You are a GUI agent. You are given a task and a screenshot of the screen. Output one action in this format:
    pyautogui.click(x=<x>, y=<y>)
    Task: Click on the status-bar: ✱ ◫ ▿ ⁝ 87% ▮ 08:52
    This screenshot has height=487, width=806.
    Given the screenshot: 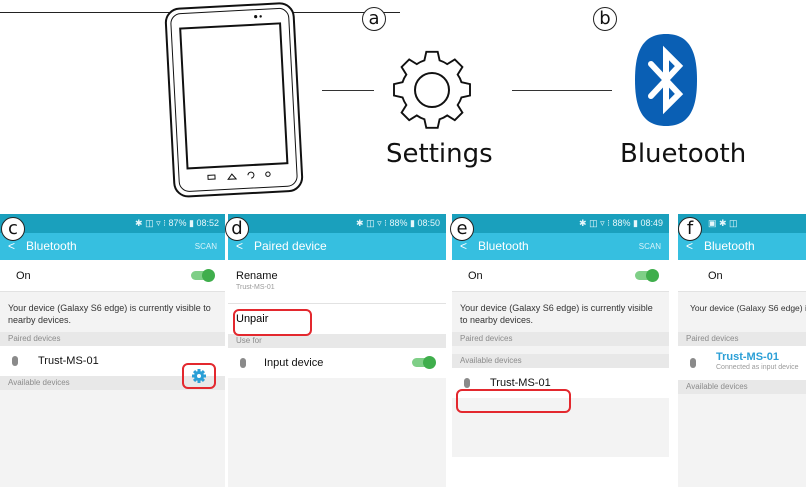 What is the action you would take?
    pyautogui.click(x=112, y=223)
    